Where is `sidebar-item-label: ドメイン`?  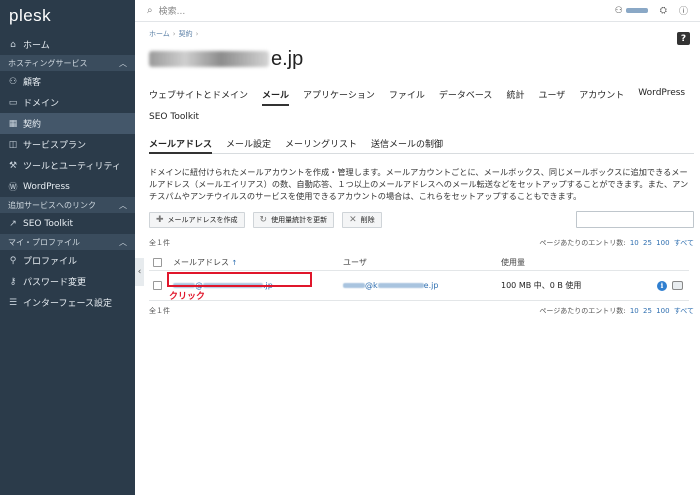
sidebar-item-label: ドメイン is located at coordinates (41, 104).